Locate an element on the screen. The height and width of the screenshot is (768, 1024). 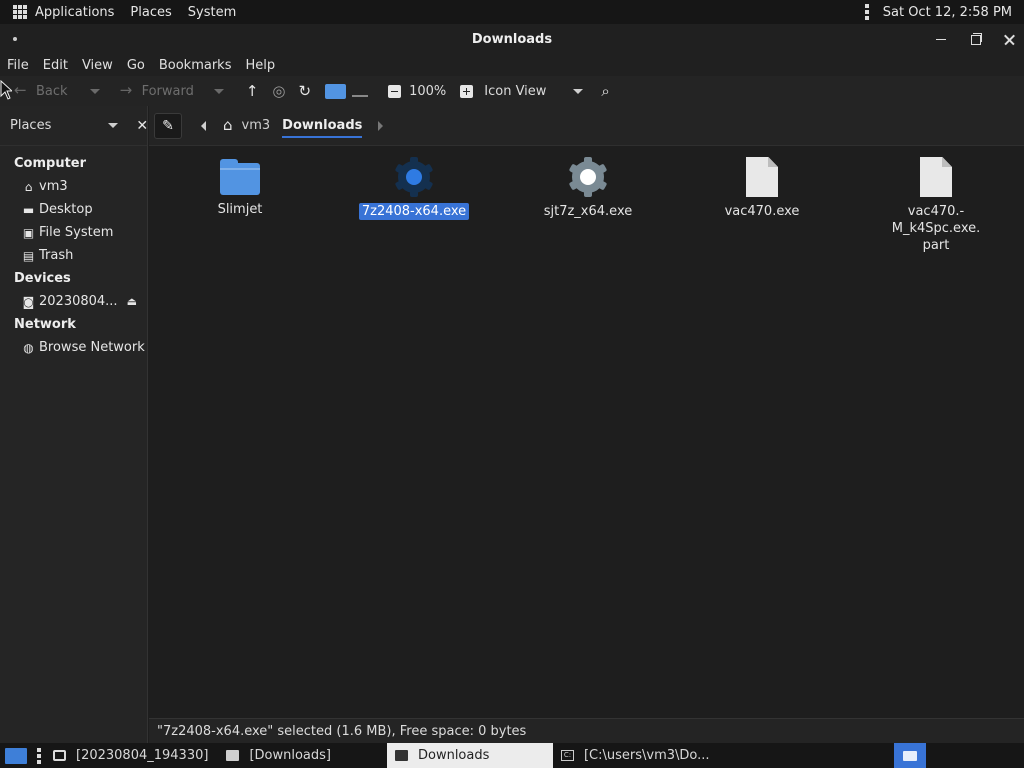
path-scroll-right-icon is located at coordinates (381, 125).